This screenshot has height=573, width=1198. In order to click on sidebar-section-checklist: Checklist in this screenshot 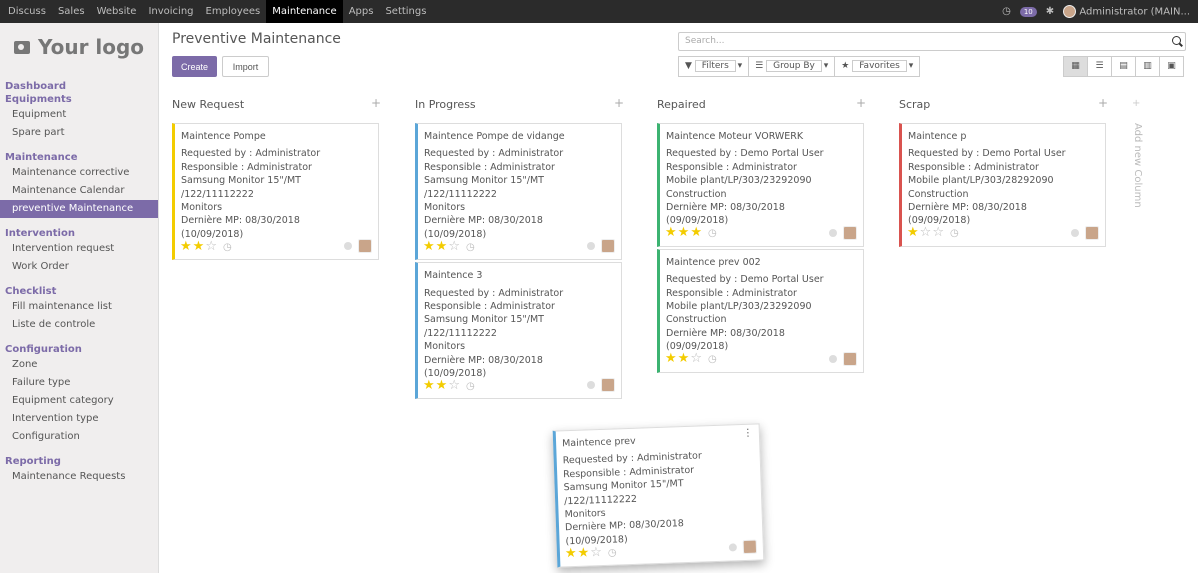, I will do `click(79, 291)`.